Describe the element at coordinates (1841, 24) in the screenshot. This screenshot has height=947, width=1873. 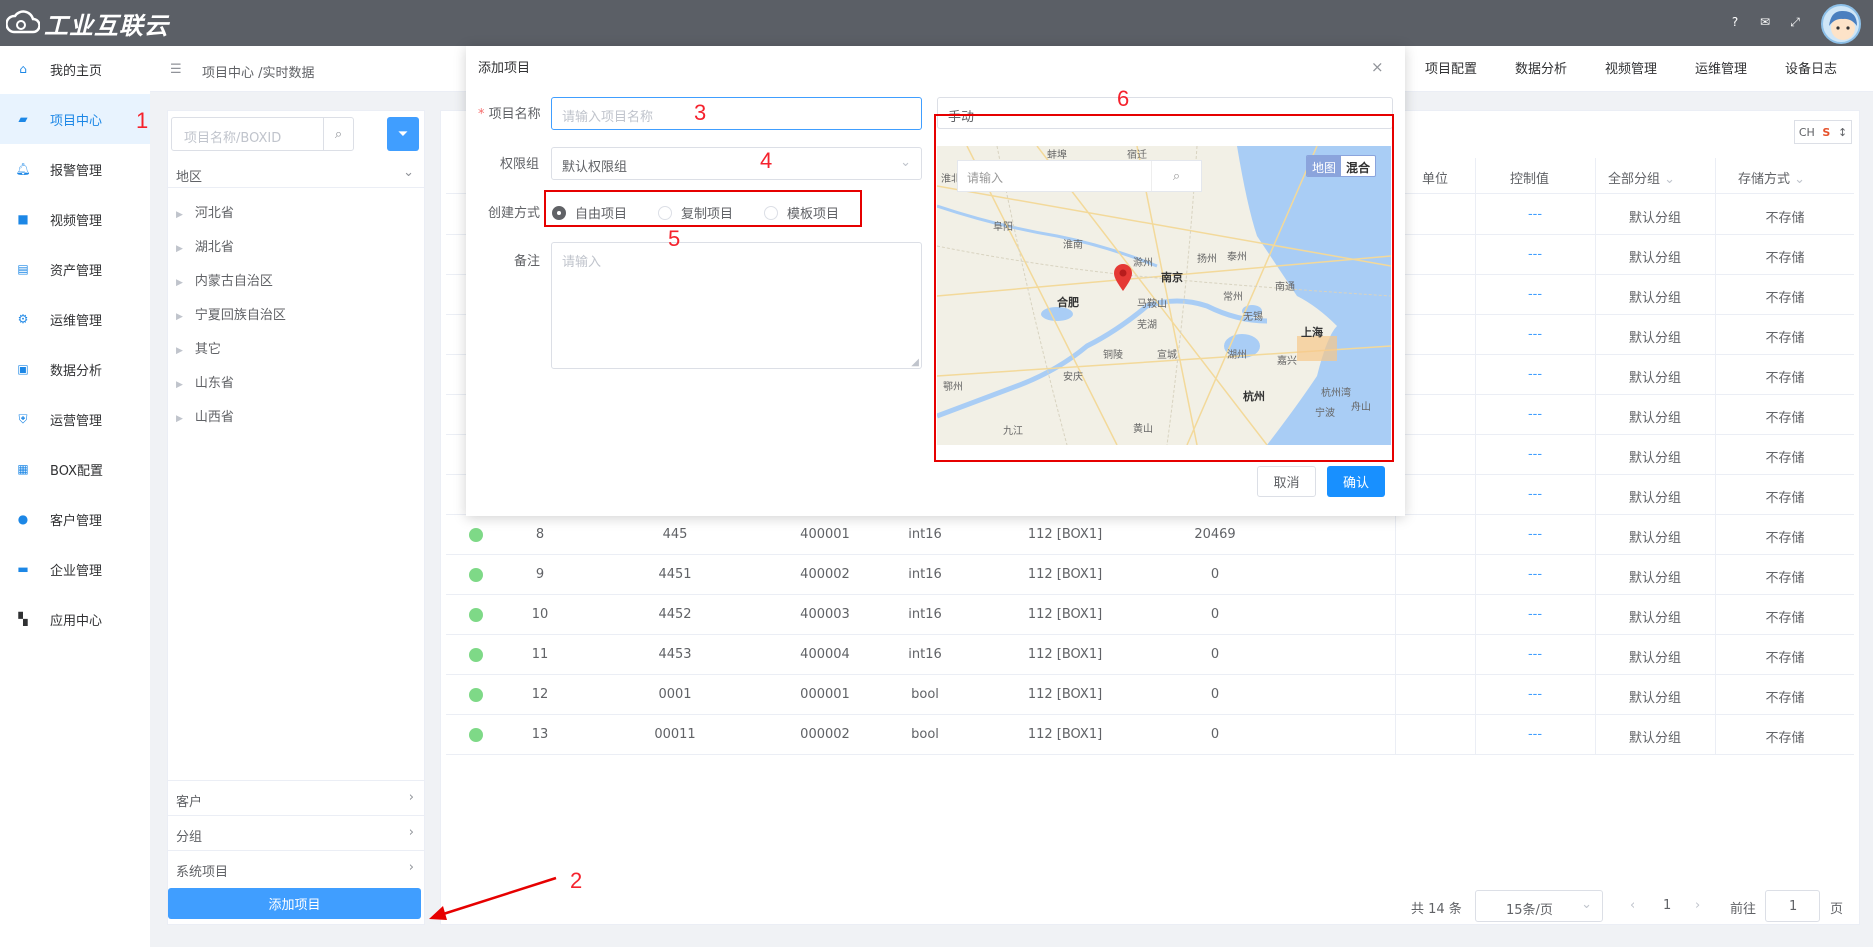
I see `avatar` at that location.